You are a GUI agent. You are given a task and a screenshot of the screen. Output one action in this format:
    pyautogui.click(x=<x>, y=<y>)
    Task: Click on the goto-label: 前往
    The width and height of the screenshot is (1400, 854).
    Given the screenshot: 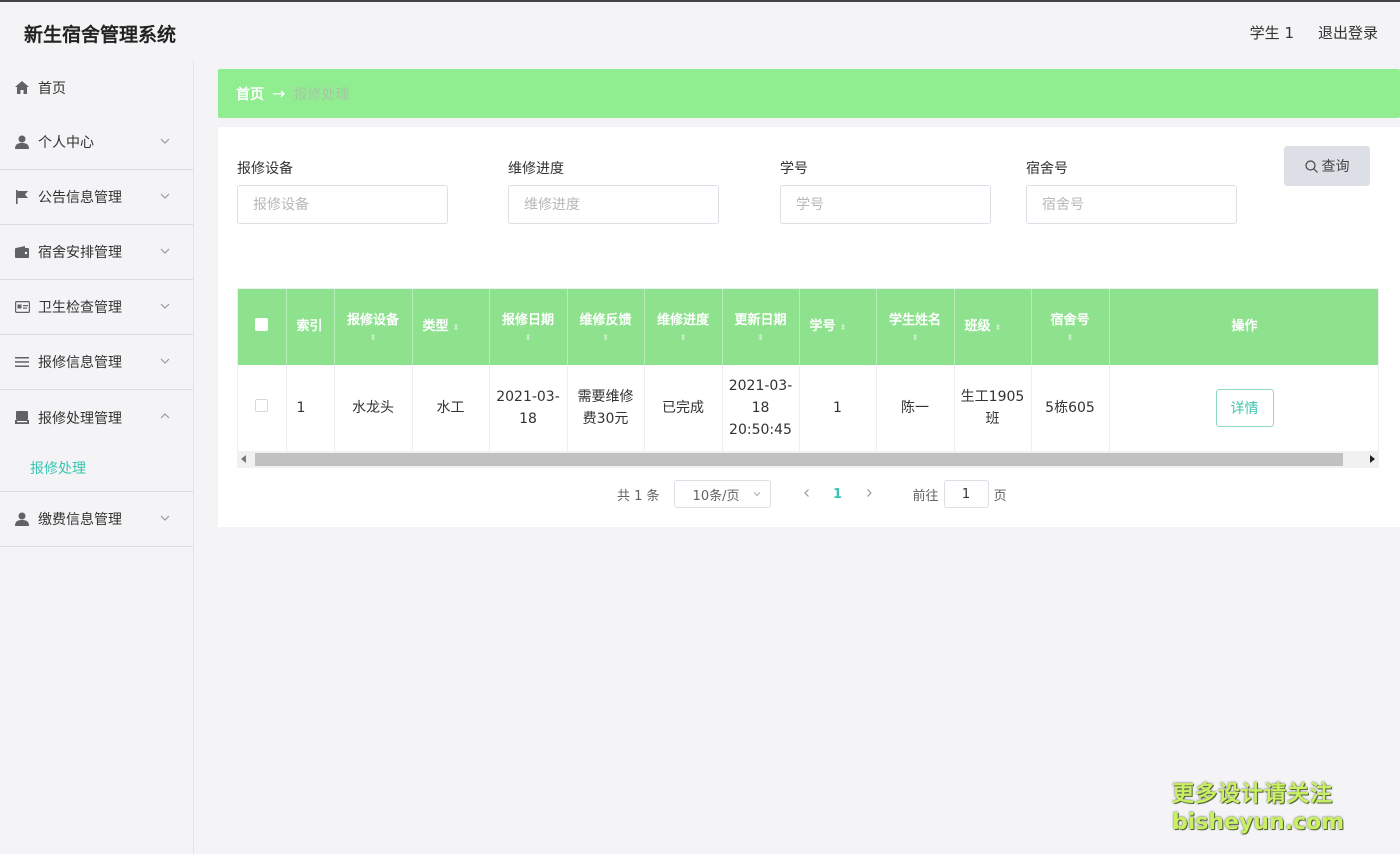 What is the action you would take?
    pyautogui.click(x=925, y=496)
    